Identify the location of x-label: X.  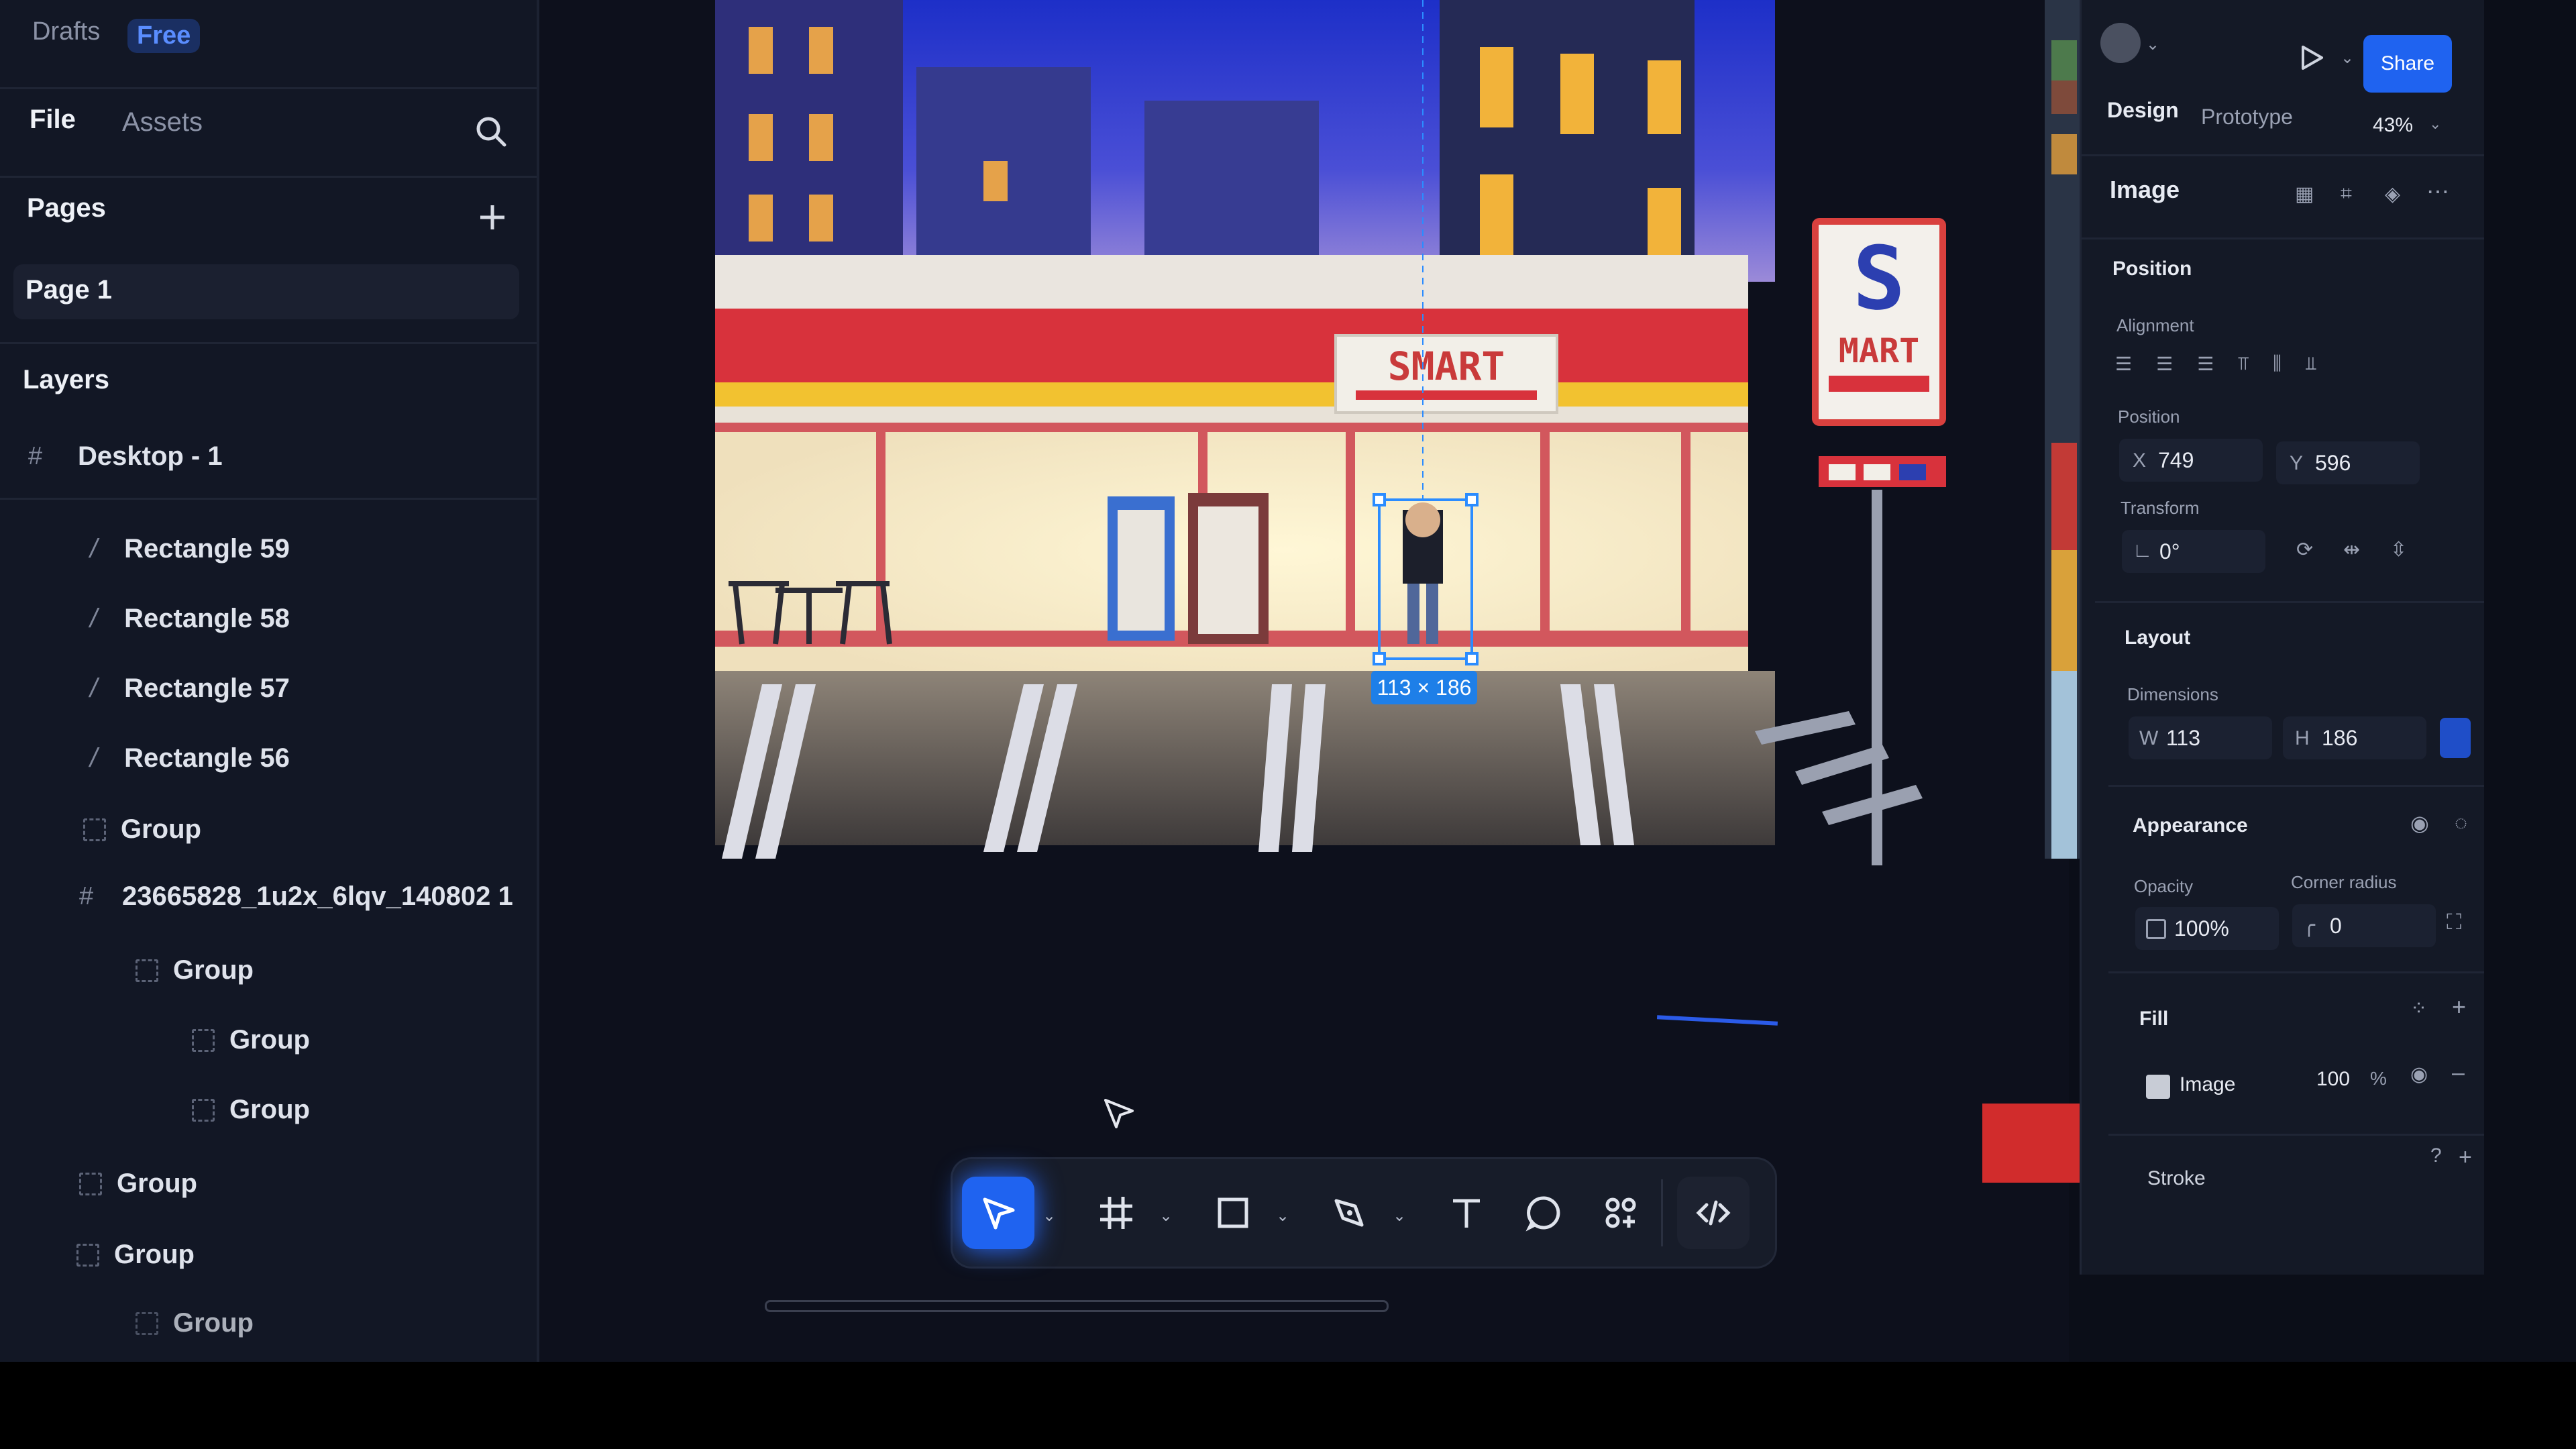
(2140, 460).